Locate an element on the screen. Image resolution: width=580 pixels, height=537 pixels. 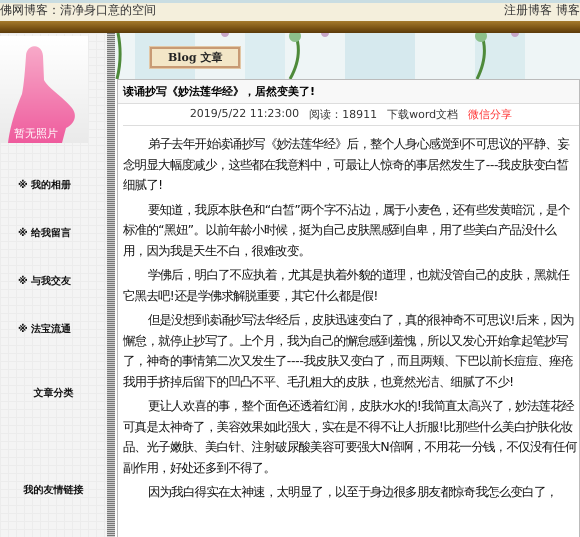
sidebar-heading: 我的友情链接 is located at coordinates (54, 490).